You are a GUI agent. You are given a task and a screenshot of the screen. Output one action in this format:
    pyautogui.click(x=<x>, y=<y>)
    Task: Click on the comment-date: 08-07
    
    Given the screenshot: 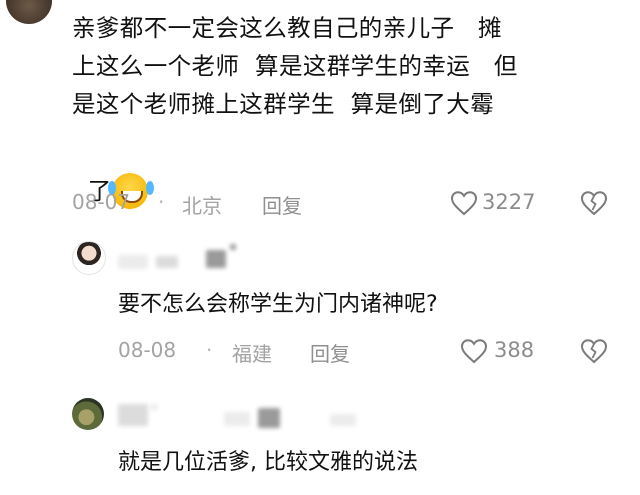 What is the action you would take?
    pyautogui.click(x=101, y=202)
    